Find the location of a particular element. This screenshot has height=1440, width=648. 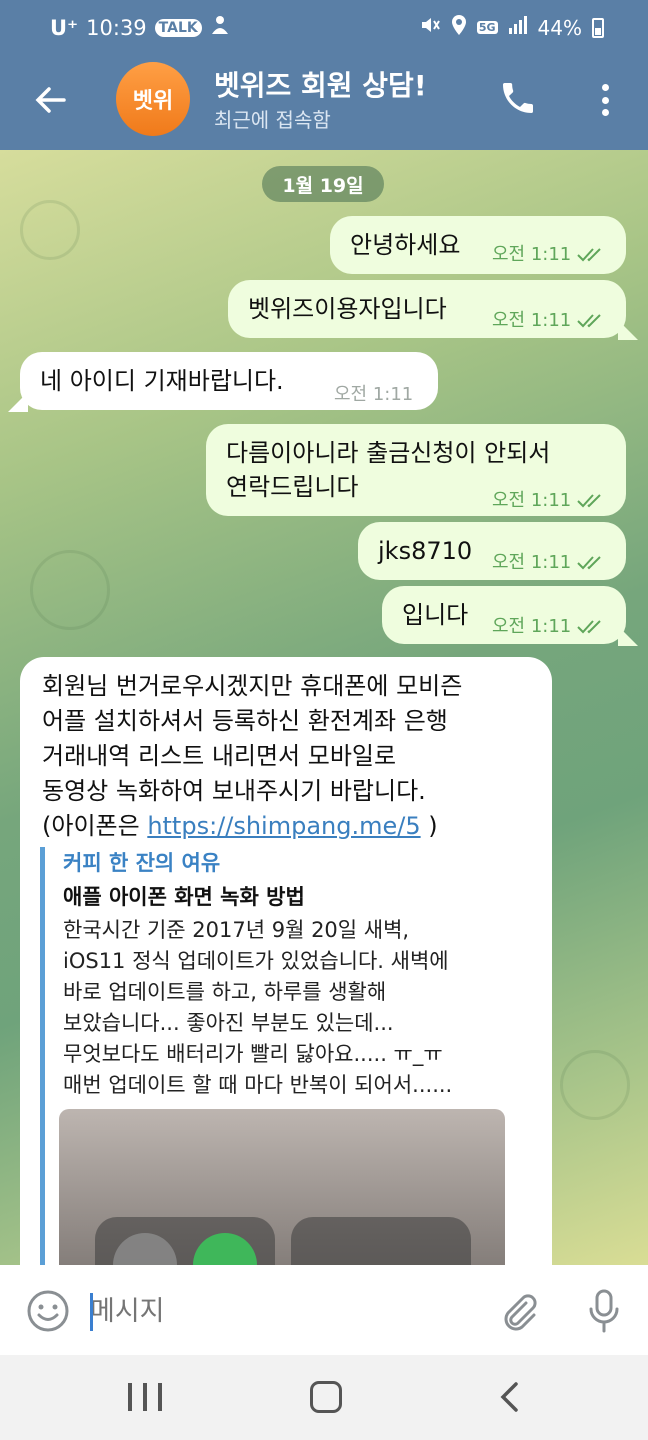

chevron-left-icon is located at coordinates (509, 1397).